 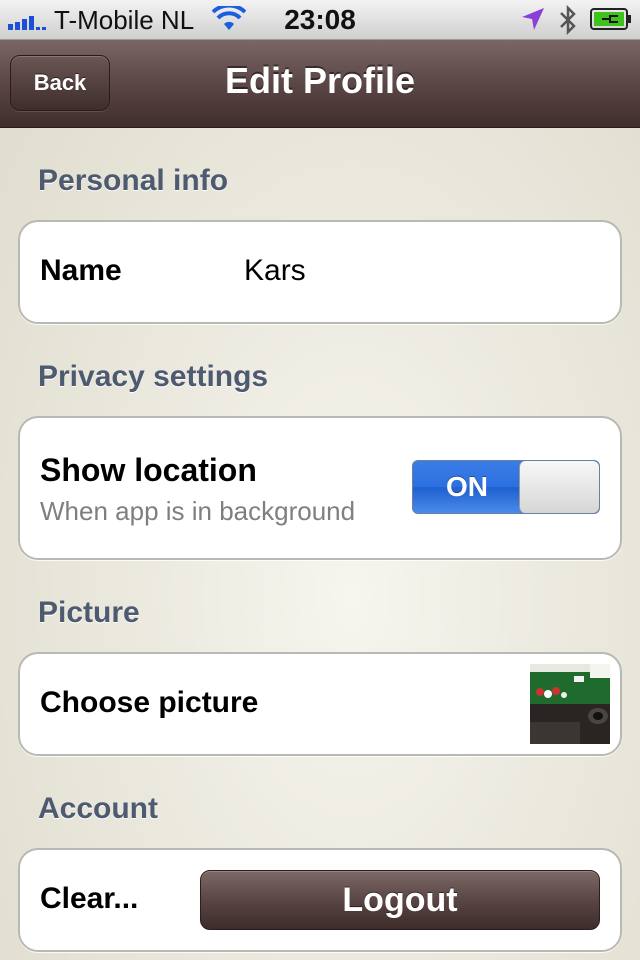 I want to click on logout-button: Logout, so click(x=400, y=900).